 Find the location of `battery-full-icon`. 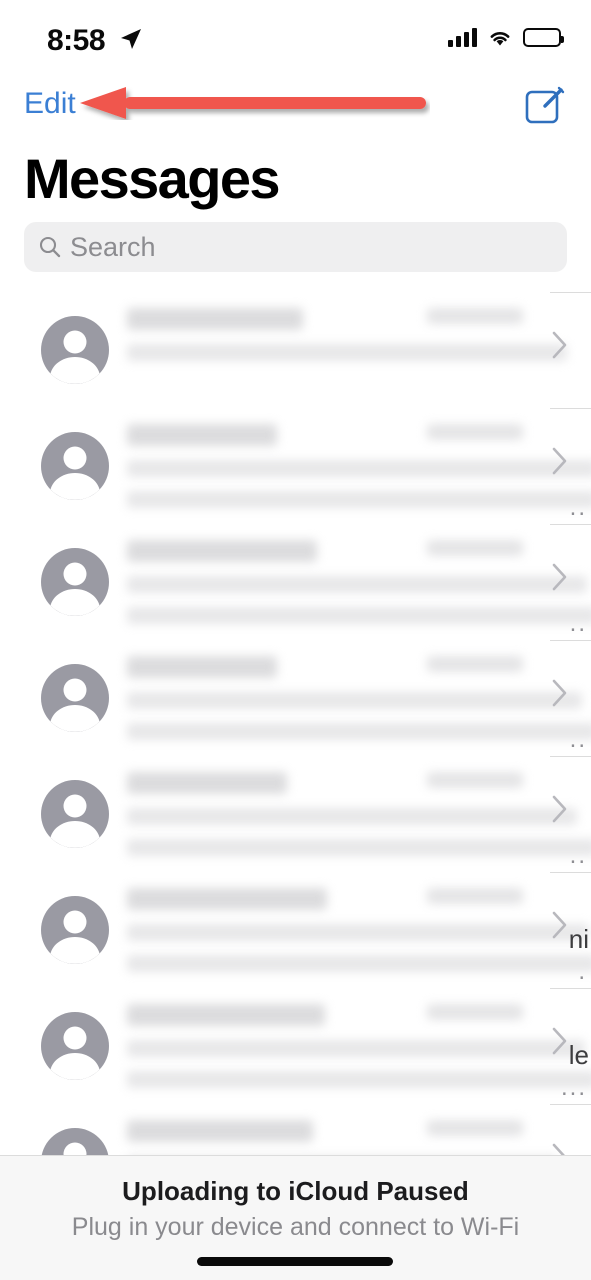

battery-full-icon is located at coordinates (543, 37).